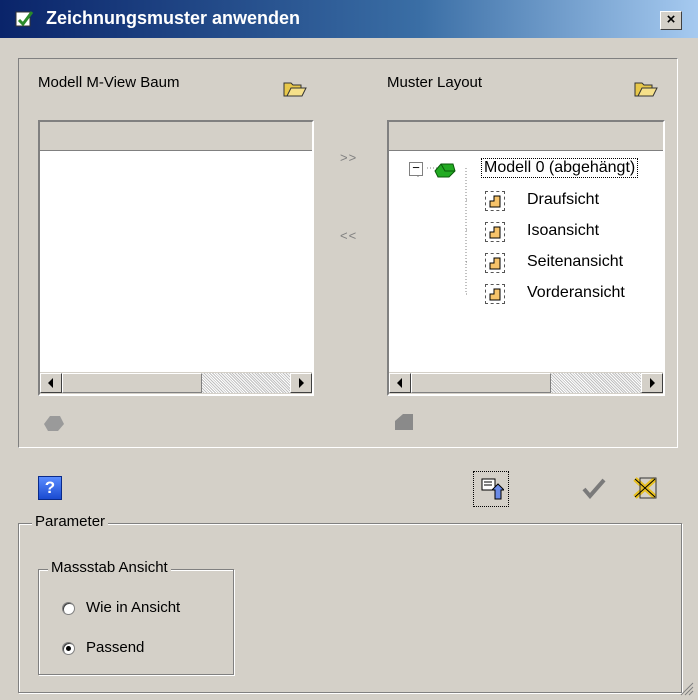  What do you see at coordinates (349, 19) in the screenshot?
I see `title-bar: Zeichnungsmuster anwenden ×` at bounding box center [349, 19].